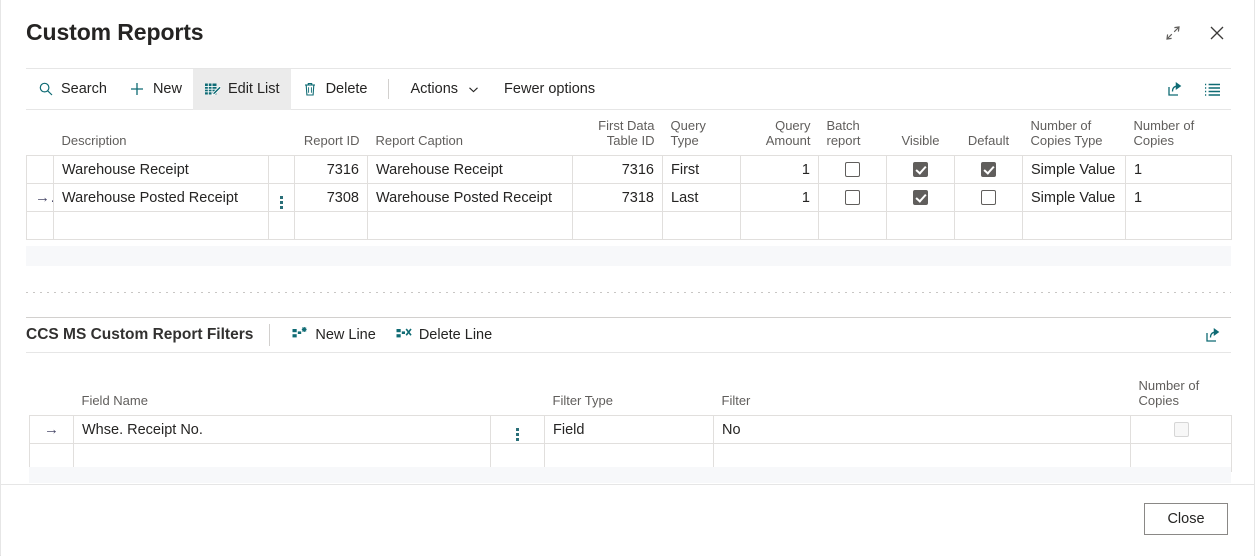  What do you see at coordinates (920, 137) in the screenshot?
I see `header-visible: Visible` at bounding box center [920, 137].